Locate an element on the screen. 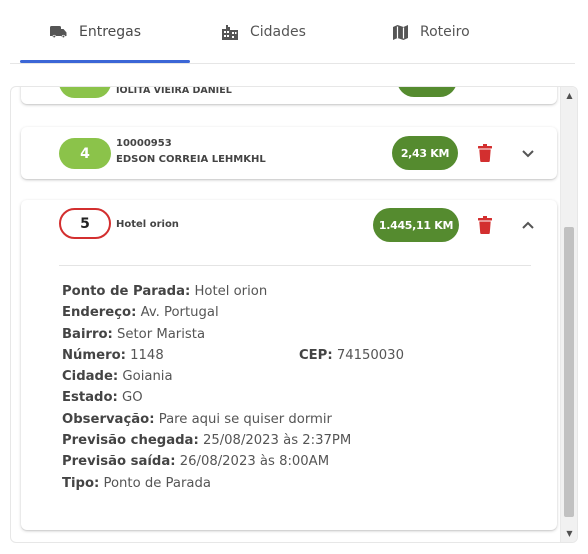  scroll-up-arrow-icon: ▲ is located at coordinates (569, 95).